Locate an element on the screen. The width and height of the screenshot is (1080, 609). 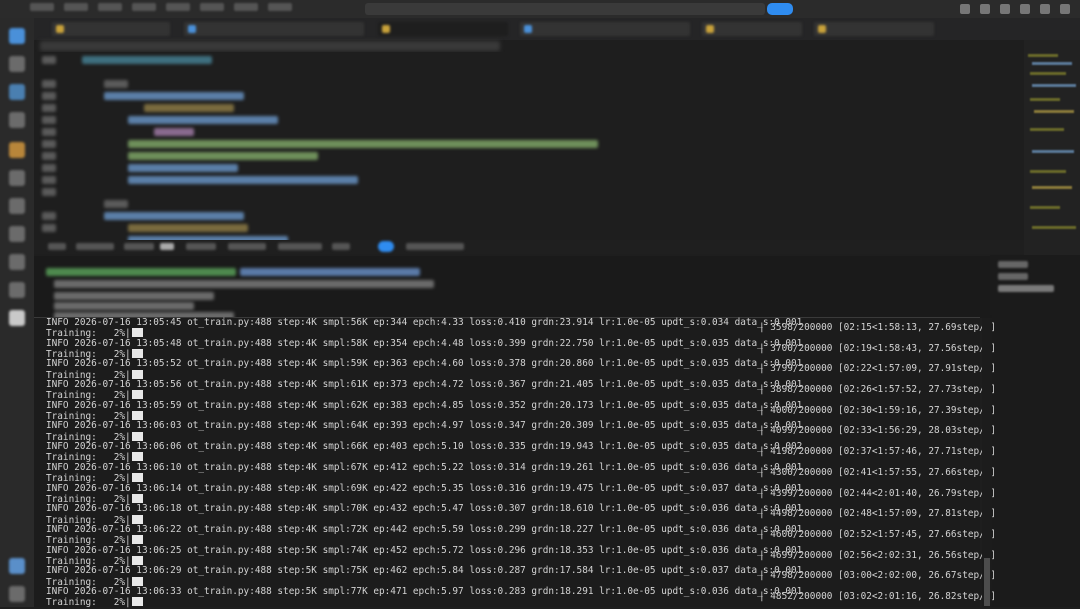
editor-tab-active is located at coordinates (443, 29).